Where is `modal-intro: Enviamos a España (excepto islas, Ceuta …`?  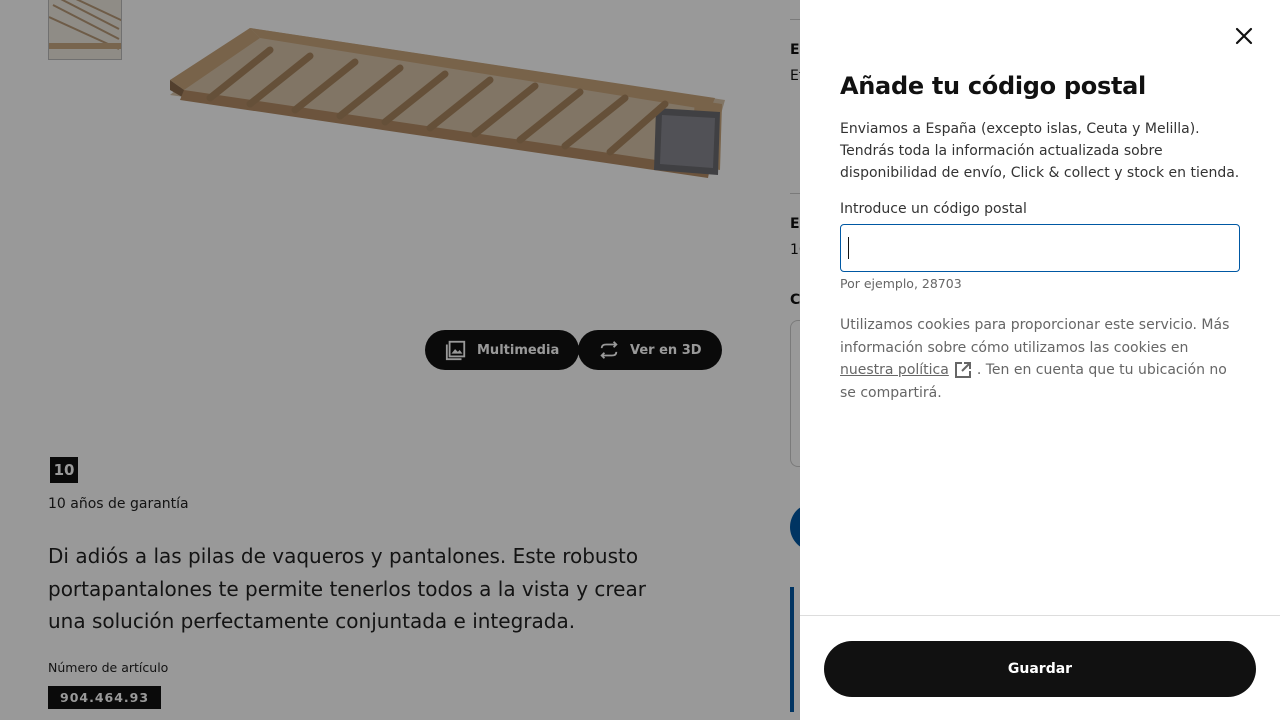 modal-intro: Enviamos a España (excepto islas, Ceuta … is located at coordinates (1040, 151).